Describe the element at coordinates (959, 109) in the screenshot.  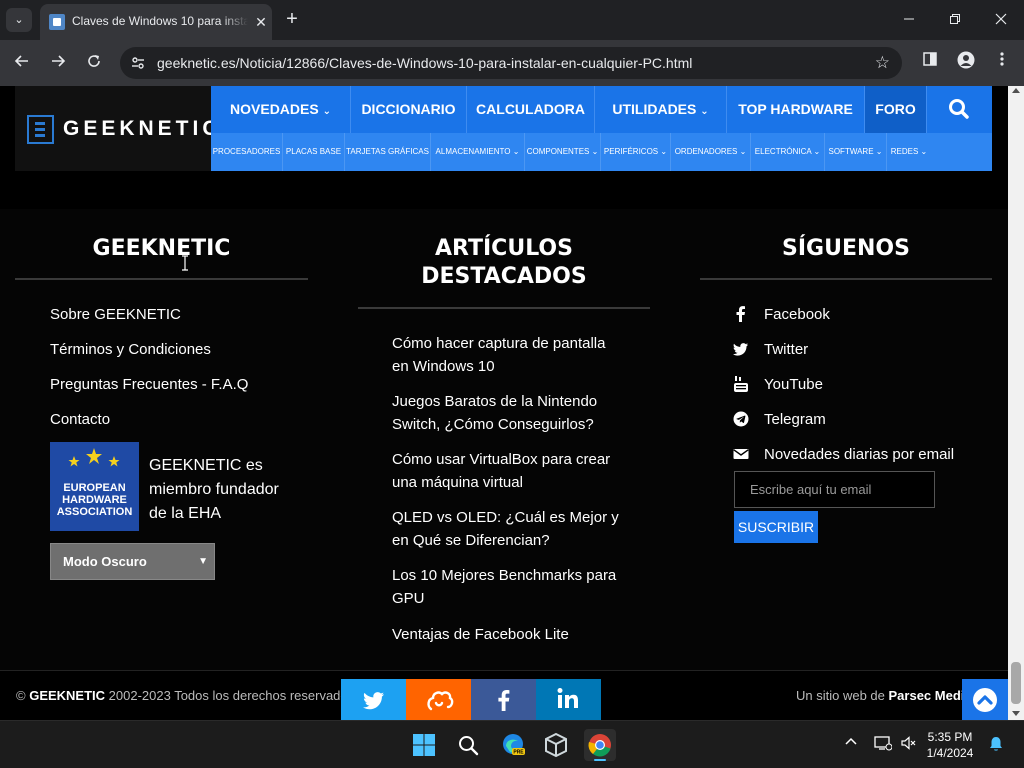
I see `nav-search-icon` at that location.